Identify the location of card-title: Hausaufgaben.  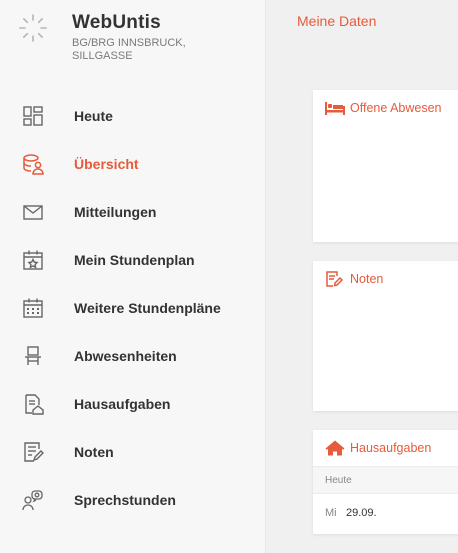
(391, 448).